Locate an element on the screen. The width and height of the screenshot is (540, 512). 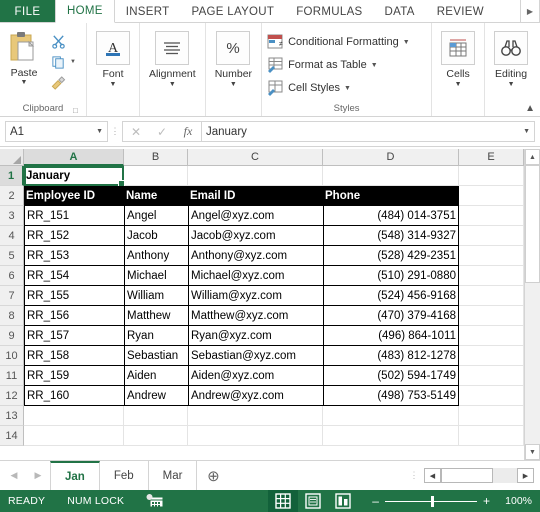
grid-cell: Sebastian@xyz.com is located at coordinates (255, 356).